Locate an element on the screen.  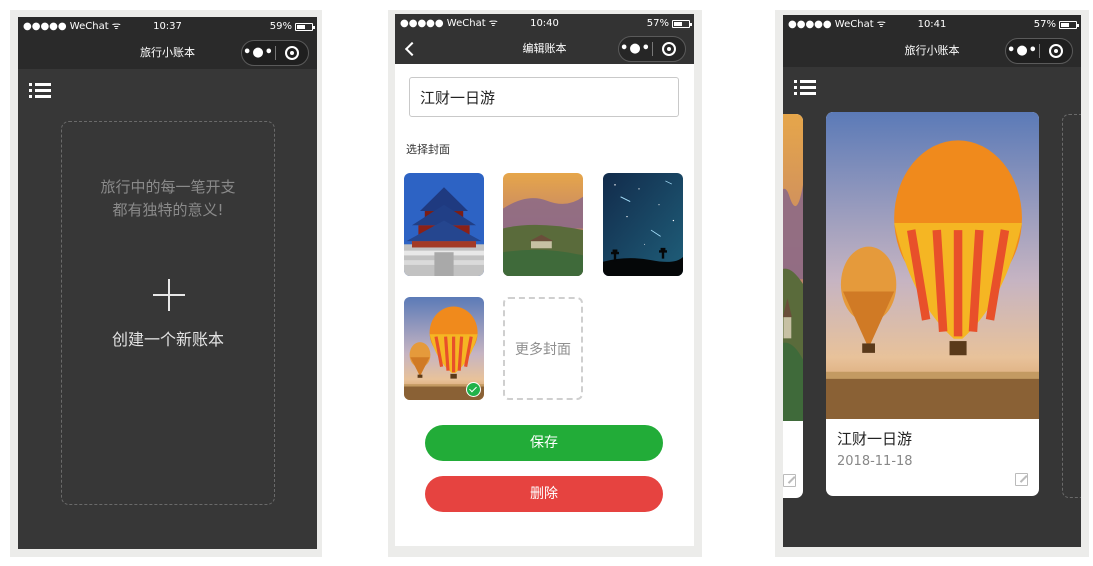
plus-icon is located at coordinates (169, 295).